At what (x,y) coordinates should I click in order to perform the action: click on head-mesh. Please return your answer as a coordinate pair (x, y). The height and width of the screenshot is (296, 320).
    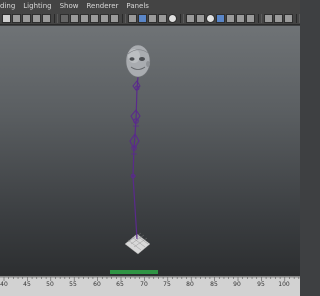
    Looking at the image, I should click on (138, 61).